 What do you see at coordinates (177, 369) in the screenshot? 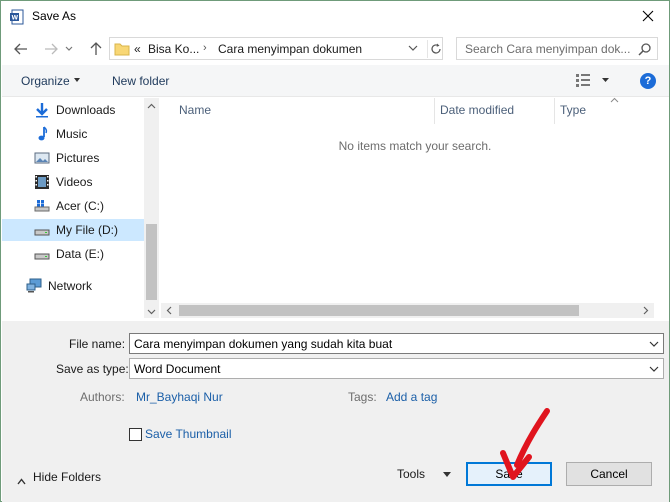
I see `save-as-type-value: Word Document` at bounding box center [177, 369].